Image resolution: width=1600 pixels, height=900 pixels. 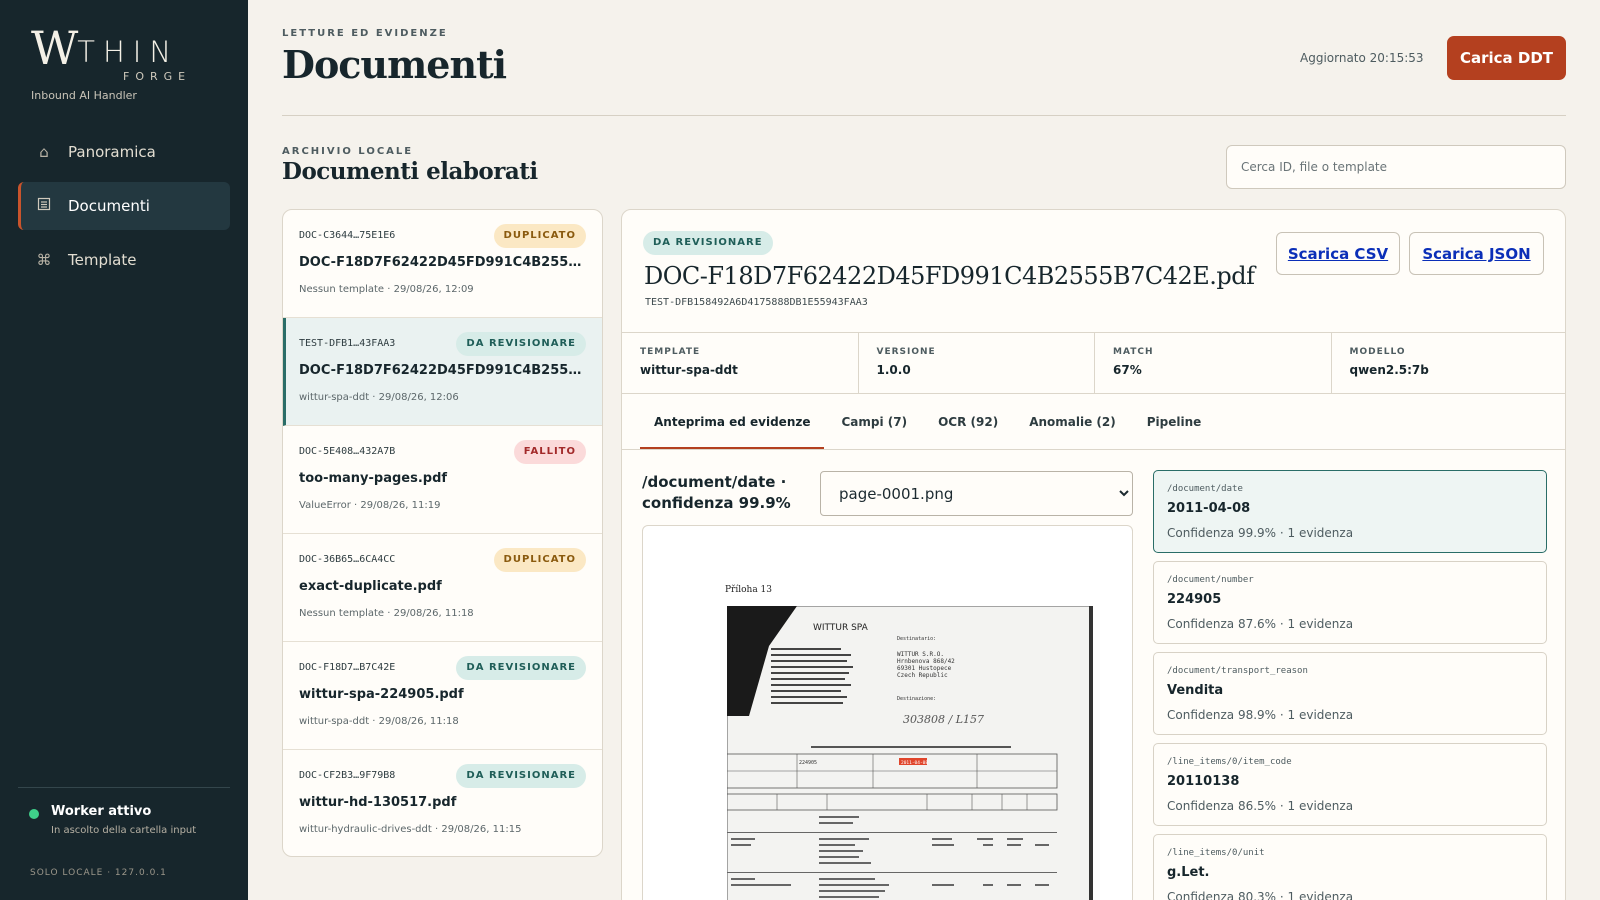 What do you see at coordinates (906, 352) in the screenshot?
I see `meta-label: VERSIONE` at bounding box center [906, 352].